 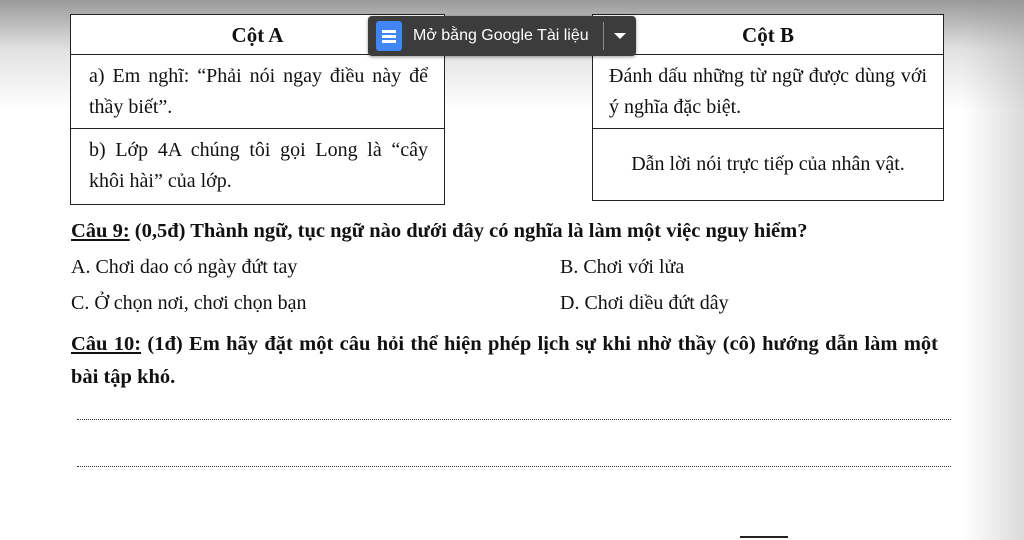 I want to click on column-b-header: Cột B, so click(x=768, y=35).